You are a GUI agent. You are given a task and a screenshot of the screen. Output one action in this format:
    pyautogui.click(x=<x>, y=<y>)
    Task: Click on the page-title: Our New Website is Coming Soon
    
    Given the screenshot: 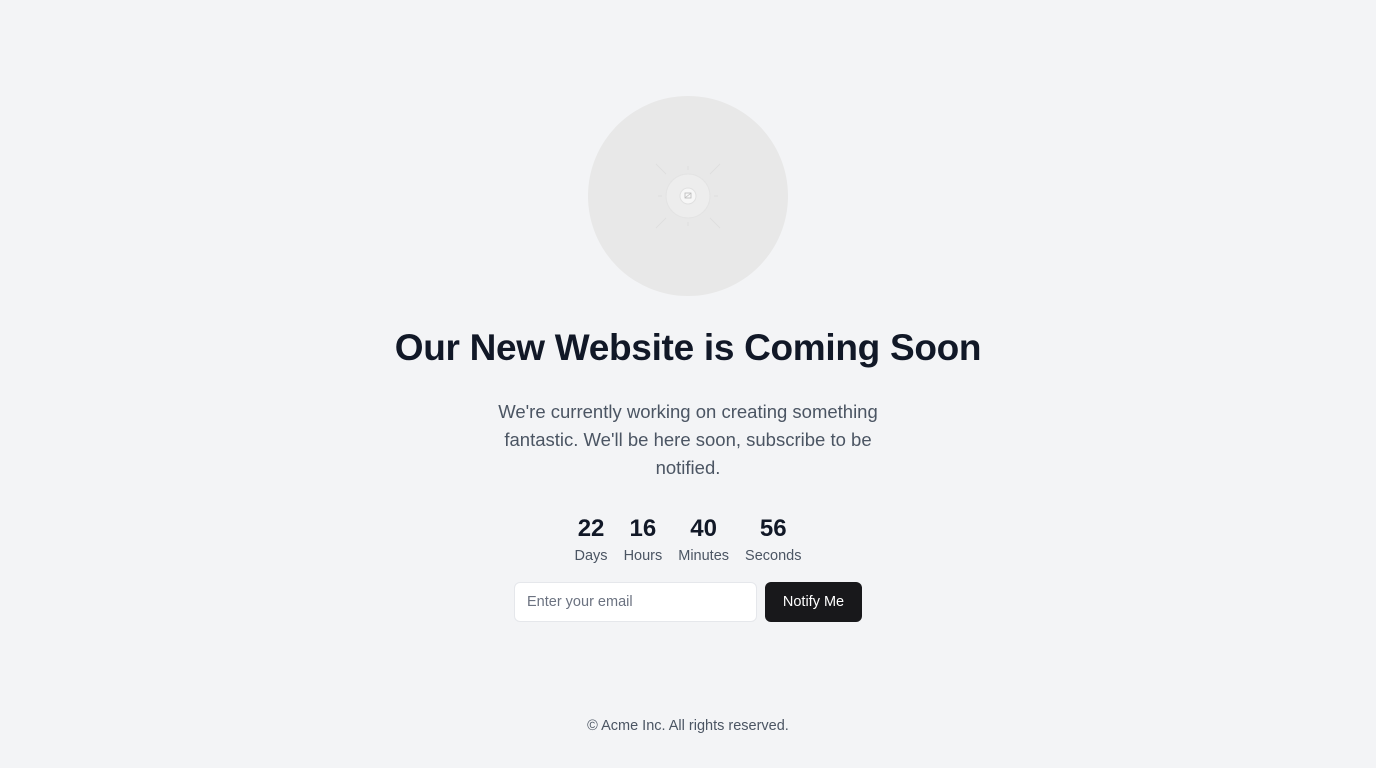 What is the action you would take?
    pyautogui.click(x=688, y=347)
    